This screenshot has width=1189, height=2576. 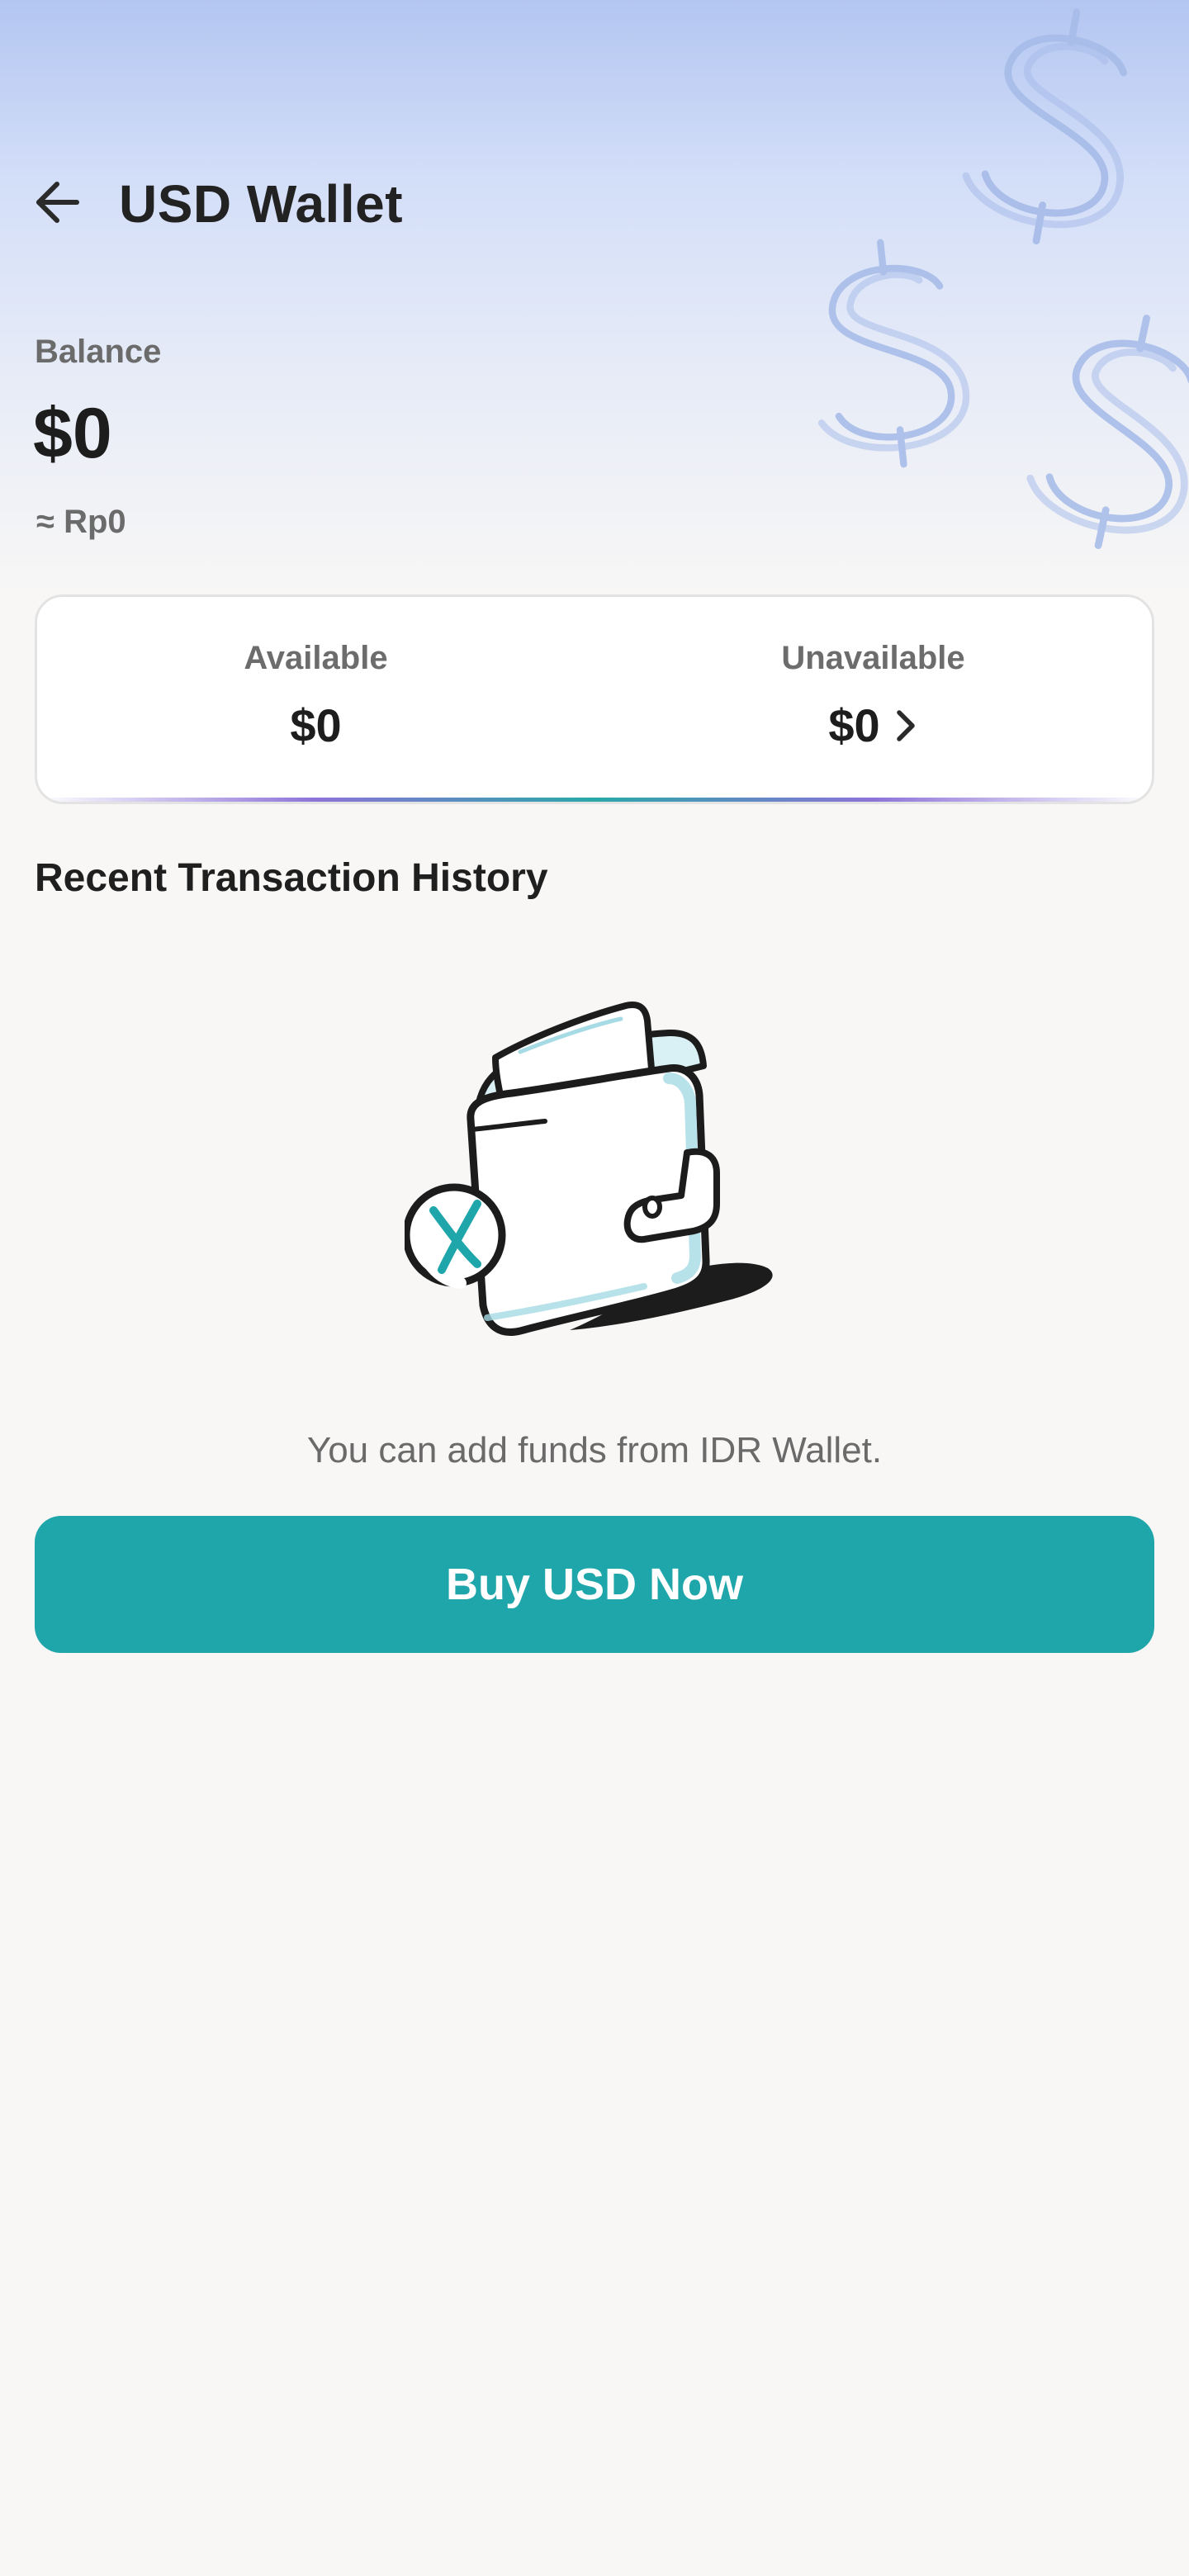 I want to click on balance-label: Balance, so click(x=98, y=352).